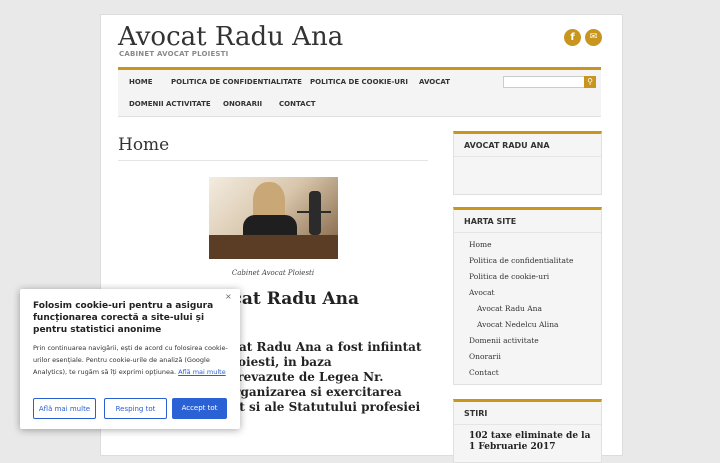 The height and width of the screenshot is (463, 720). I want to click on widget-title: STIRI, so click(527, 413).